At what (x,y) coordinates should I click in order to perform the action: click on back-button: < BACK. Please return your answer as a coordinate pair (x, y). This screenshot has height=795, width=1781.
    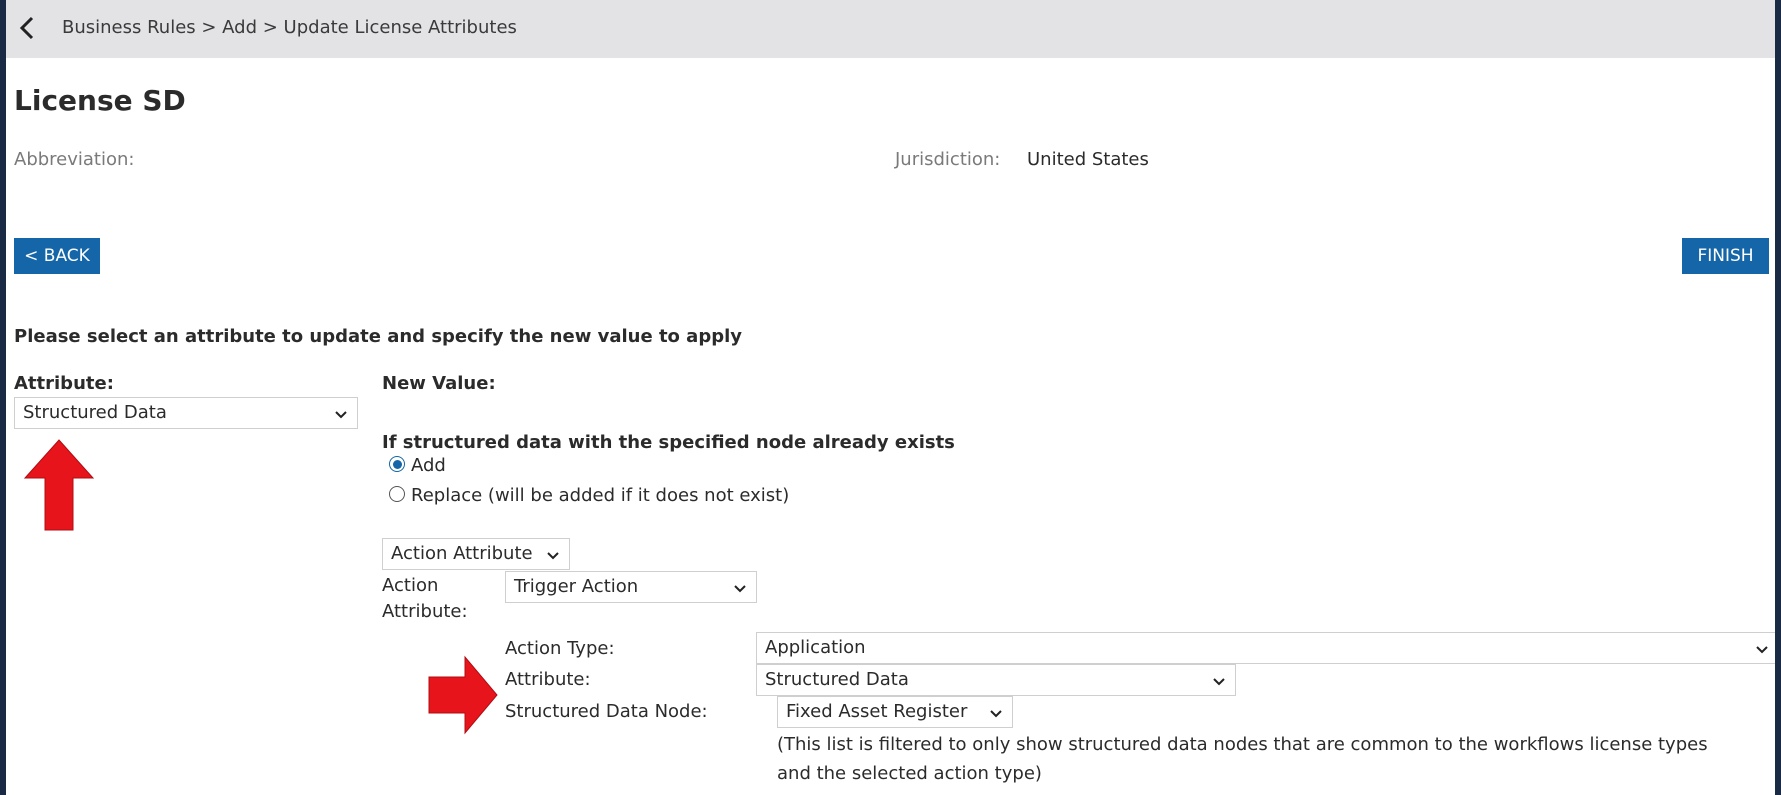
    Looking at the image, I should click on (57, 256).